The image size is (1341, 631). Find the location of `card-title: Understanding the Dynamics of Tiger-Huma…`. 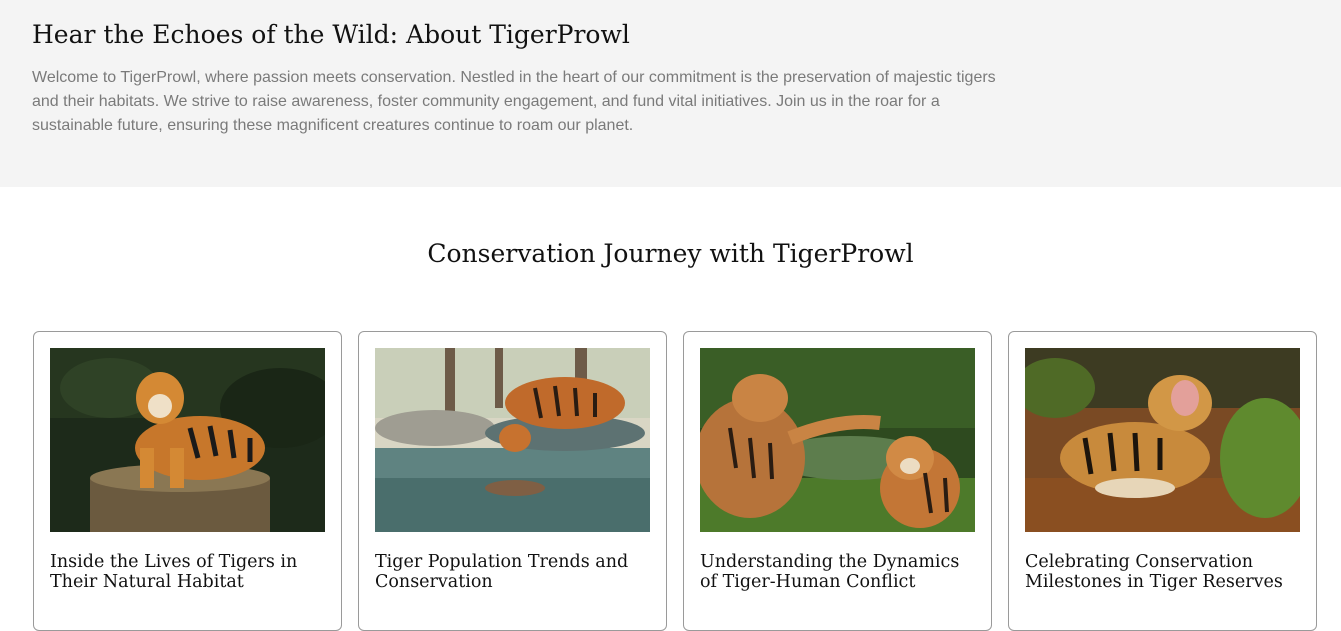

card-title: Understanding the Dynamics of Tiger-Huma… is located at coordinates (830, 572).